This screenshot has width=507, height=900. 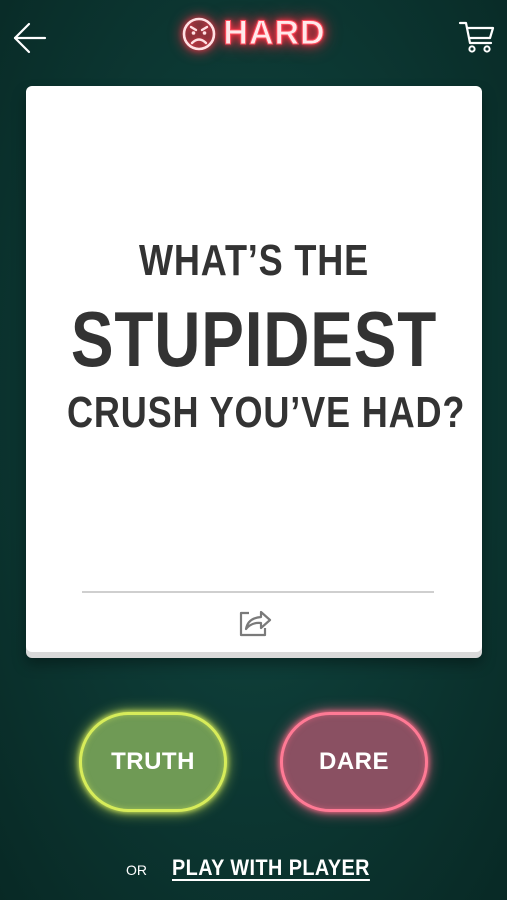 I want to click on card-divider, so click(x=258, y=592).